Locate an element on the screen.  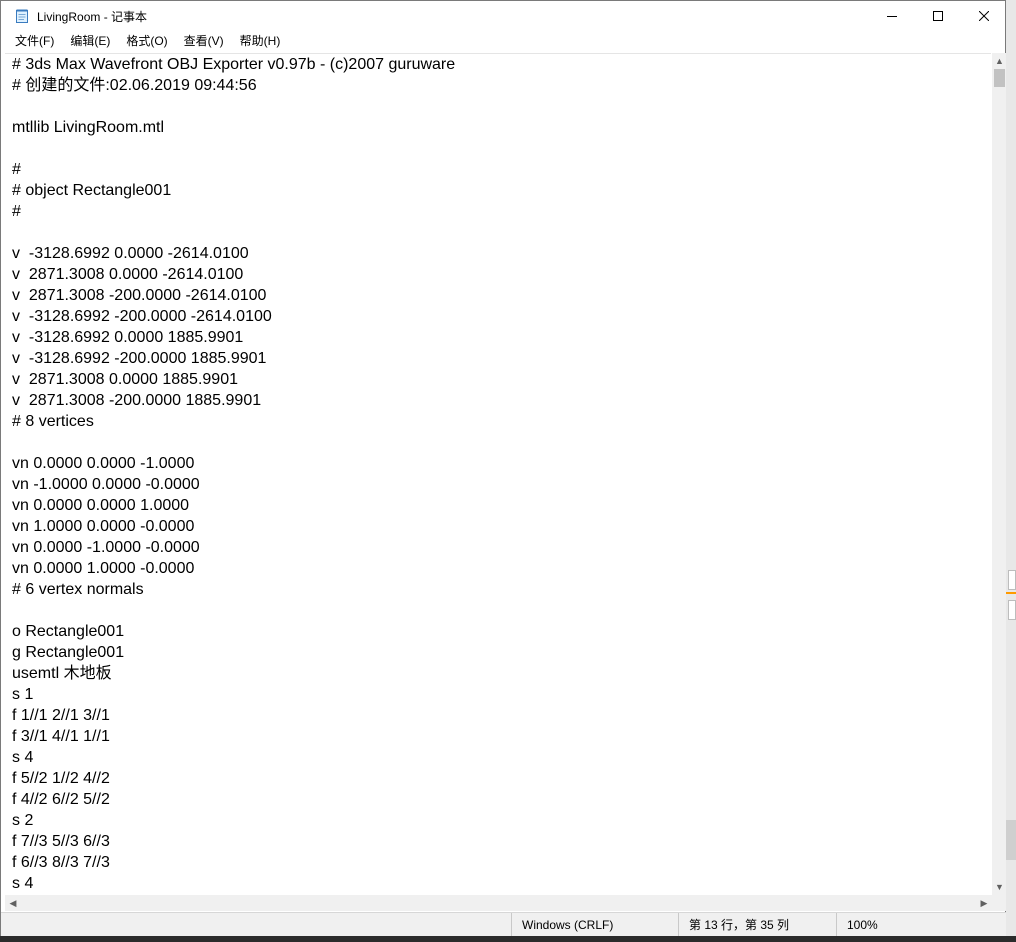
close-button is located at coordinates (984, 16).